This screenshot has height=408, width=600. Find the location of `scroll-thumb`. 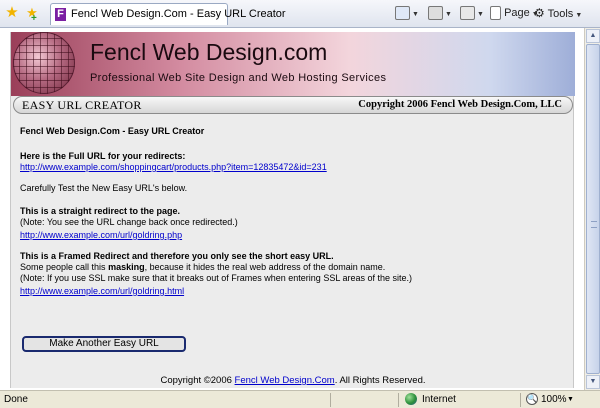

scroll-thumb is located at coordinates (593, 209).